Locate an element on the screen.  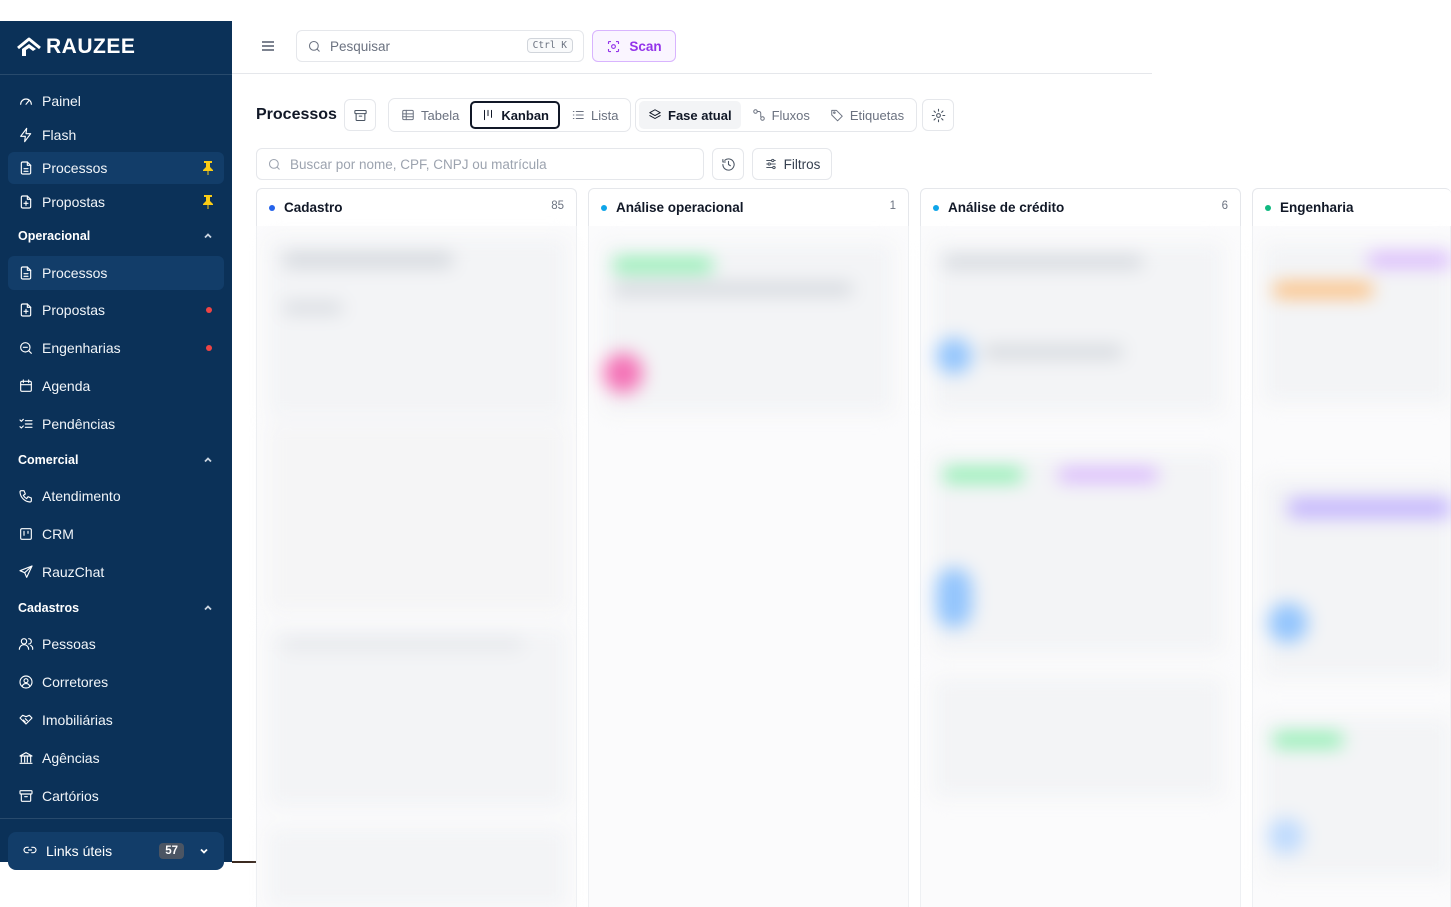
shortcut-hint: Ctrl K is located at coordinates (549, 45).